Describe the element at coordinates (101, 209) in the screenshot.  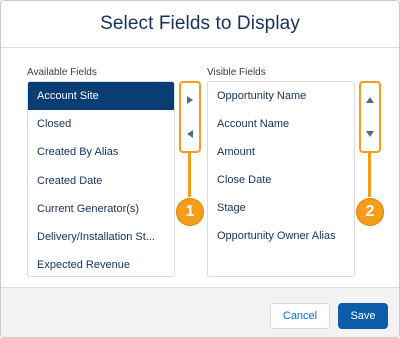
I see `available-option-current-generators: Current Generator(s)` at that location.